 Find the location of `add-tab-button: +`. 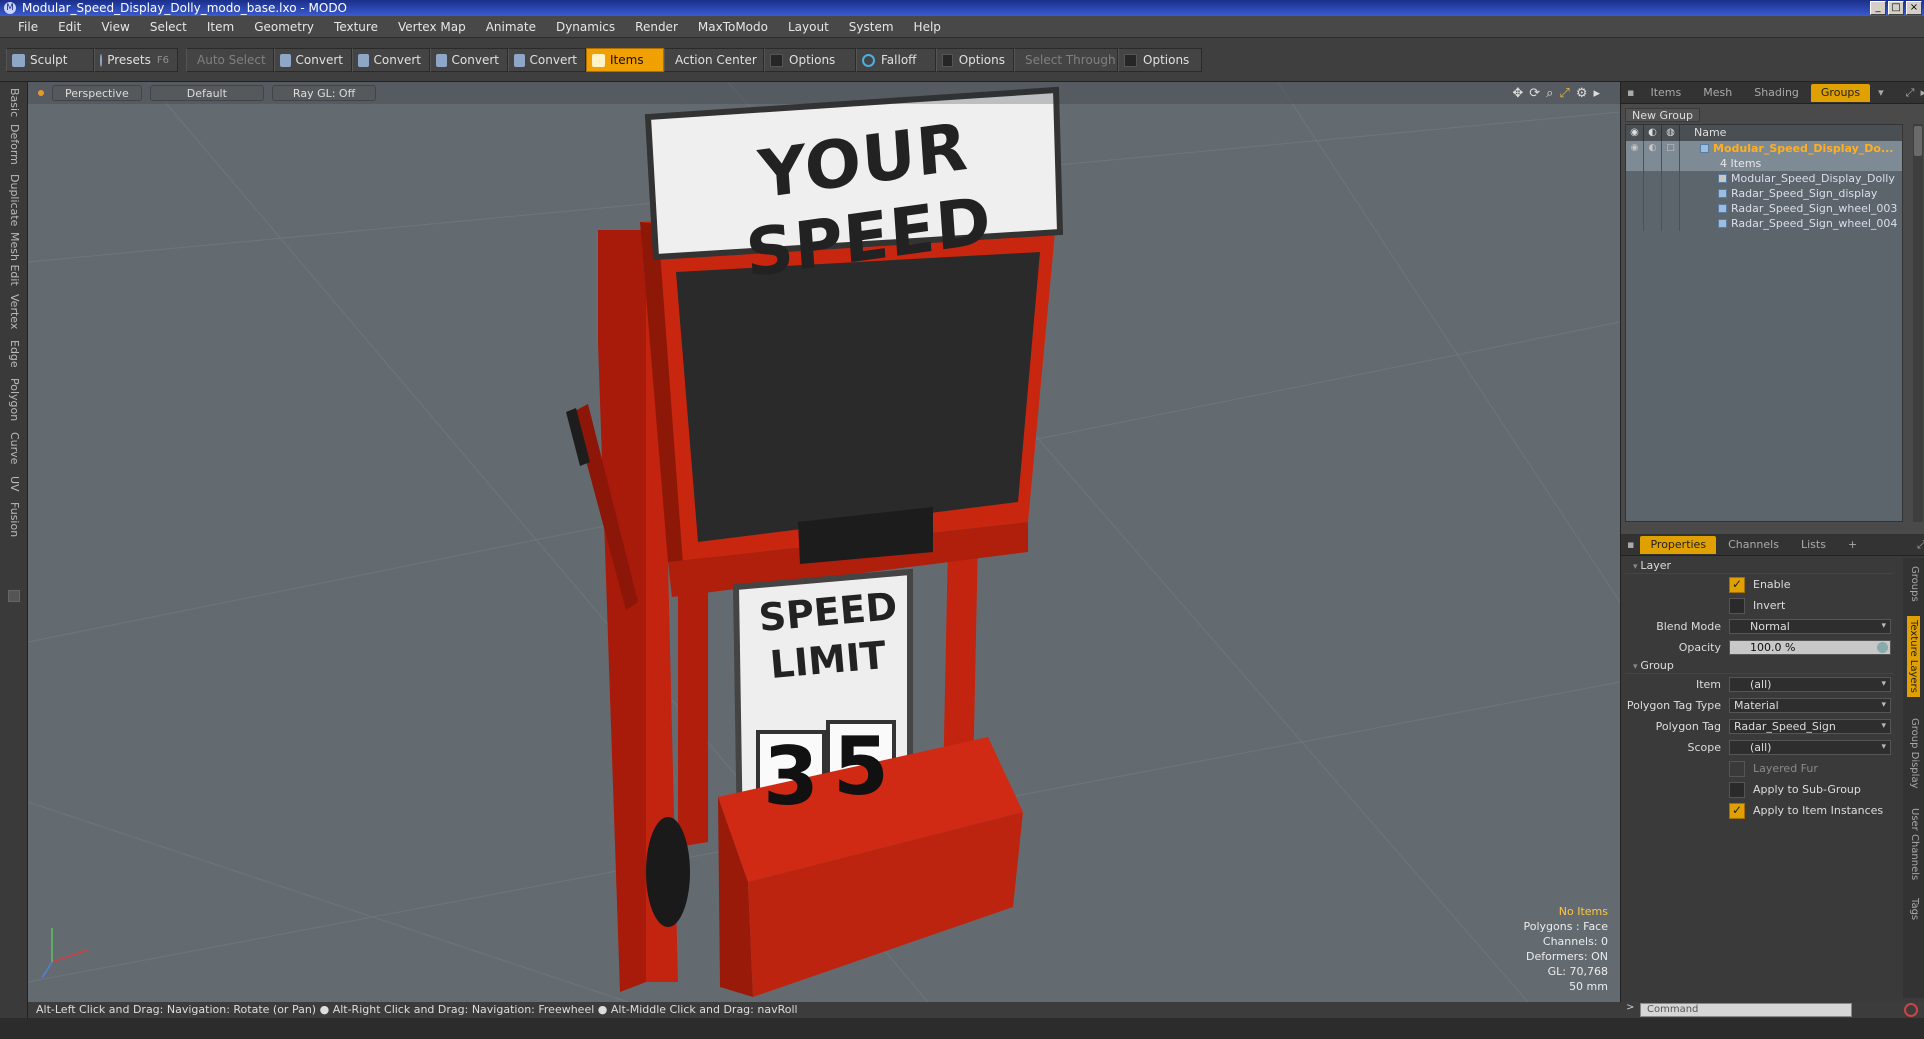

add-tab-button: + is located at coordinates (1852, 545).